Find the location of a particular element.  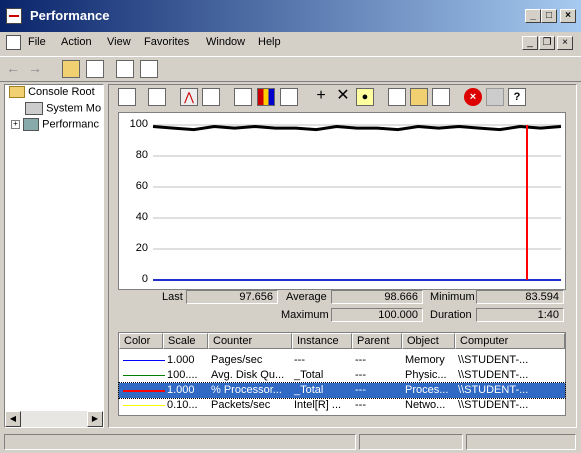

legend-header-instance: Instance is located at coordinates (322, 341).